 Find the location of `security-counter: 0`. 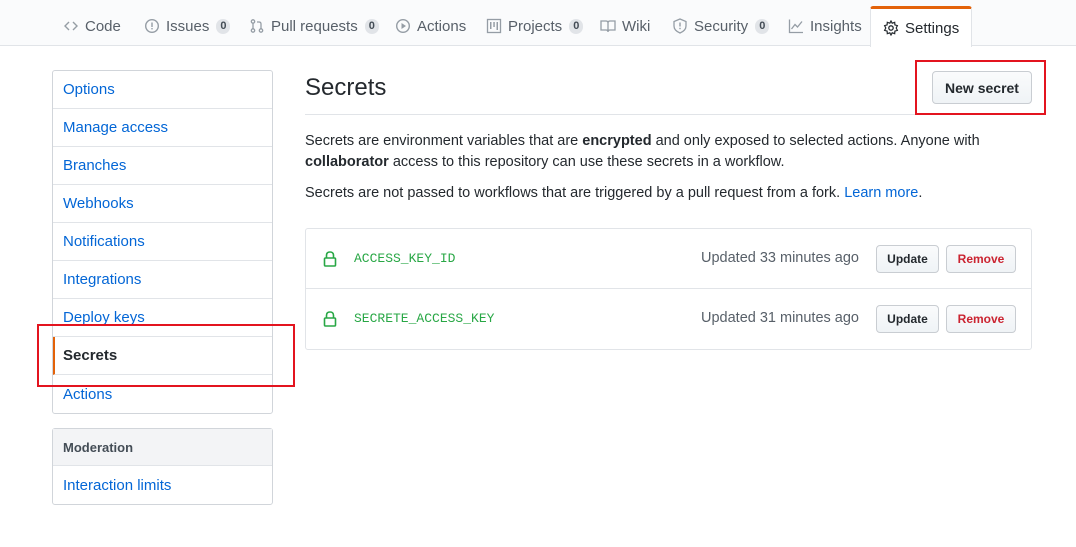

security-counter: 0 is located at coordinates (762, 26).